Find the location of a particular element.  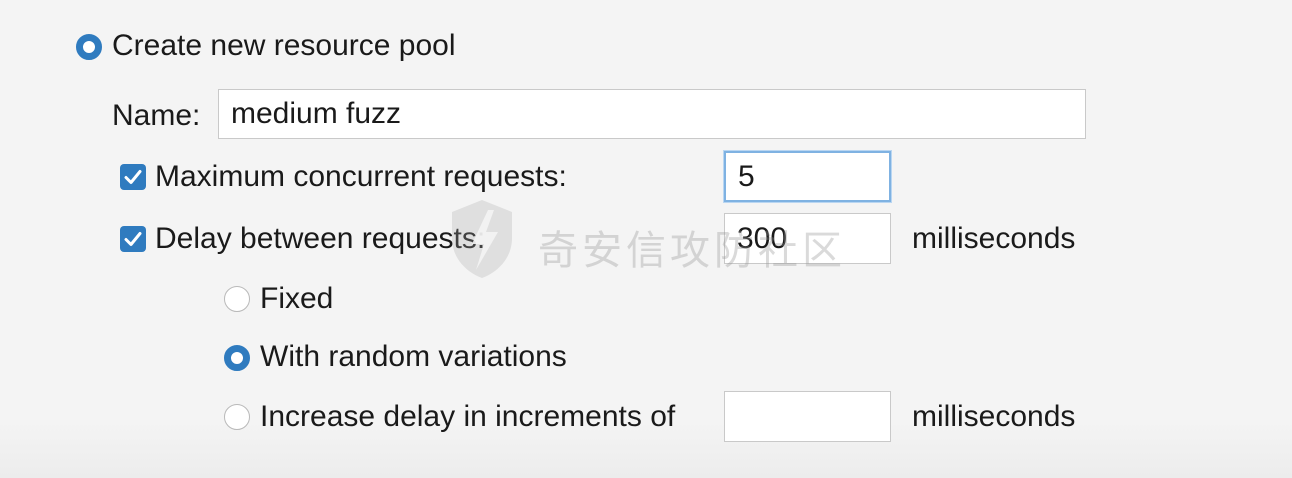

increment-unit-label: milliseconds is located at coordinates (994, 416).